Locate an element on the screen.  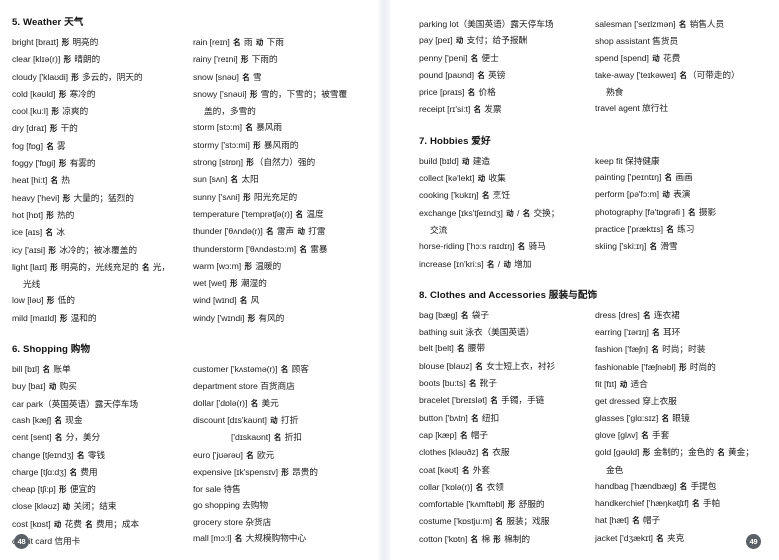
entry: snowy ['snəʊi] 形 雪的，下雪的；被雪覆 is located at coordinates (281, 94).